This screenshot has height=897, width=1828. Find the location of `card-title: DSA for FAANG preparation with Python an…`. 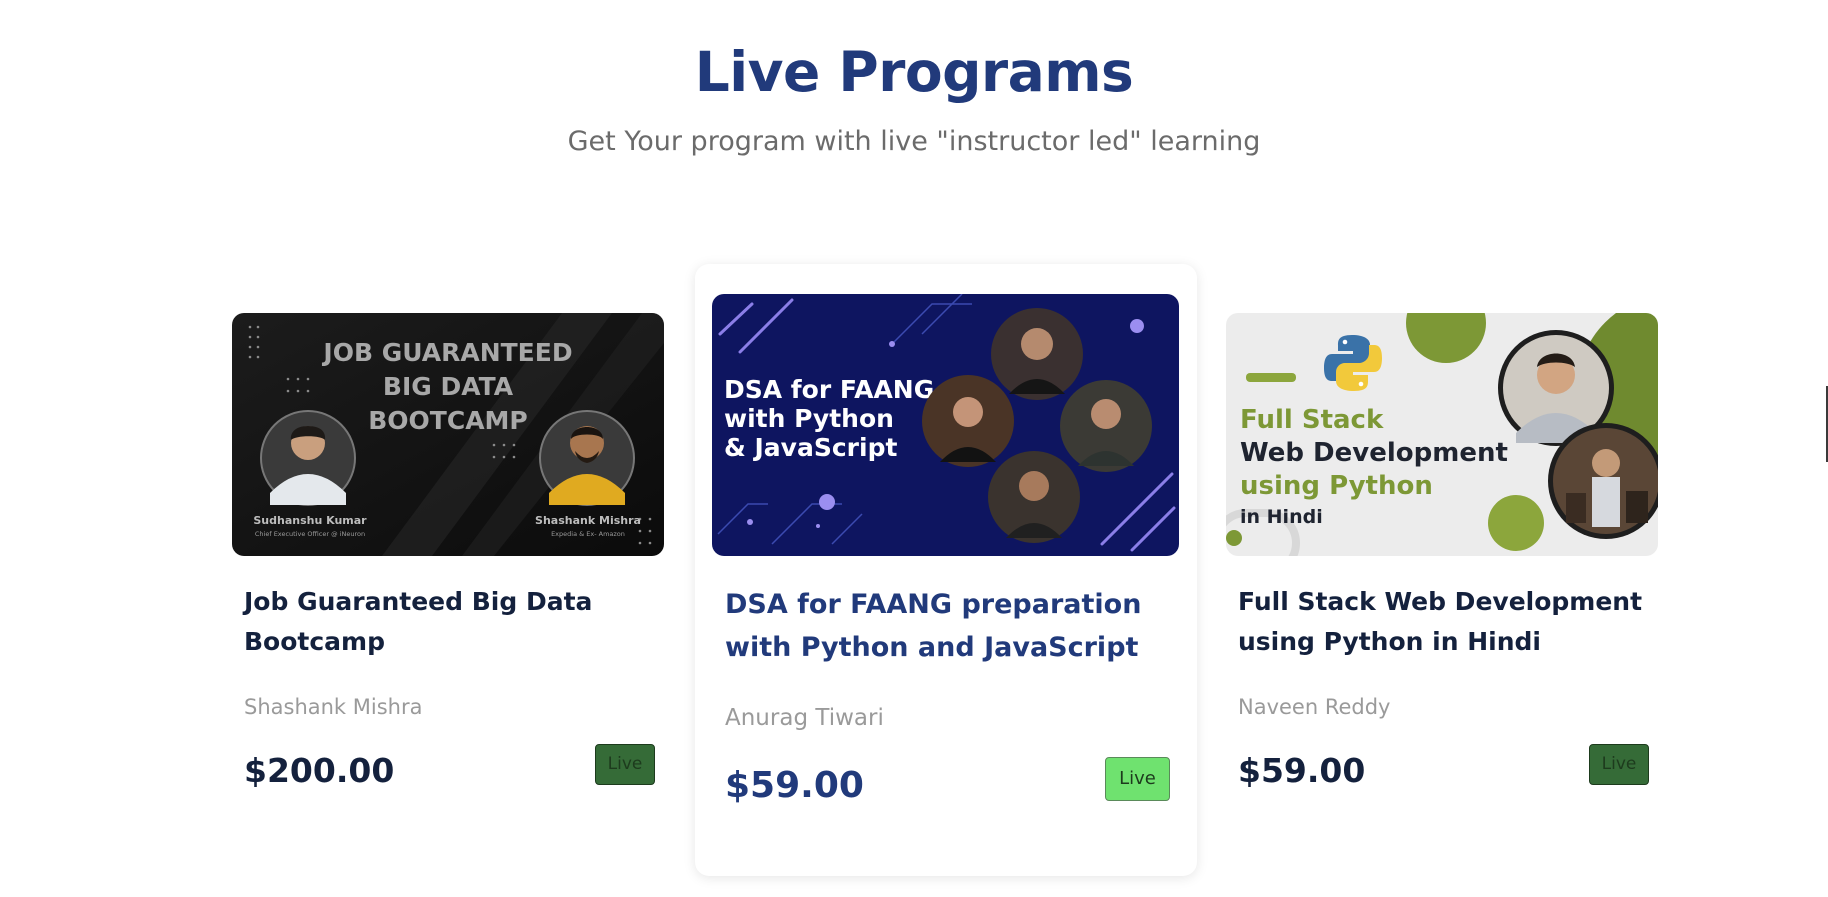

card-title: DSA for FAANG preparation with Python an… is located at coordinates (950, 626).